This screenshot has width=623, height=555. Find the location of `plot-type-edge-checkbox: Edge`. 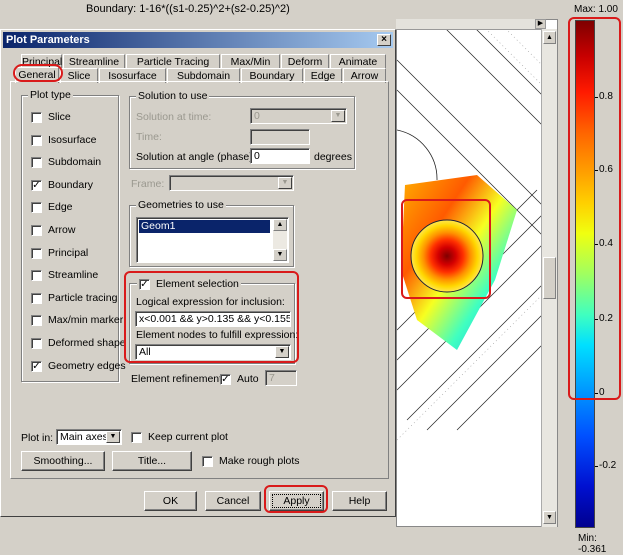

plot-type-edge-checkbox: Edge is located at coordinates (52, 207).